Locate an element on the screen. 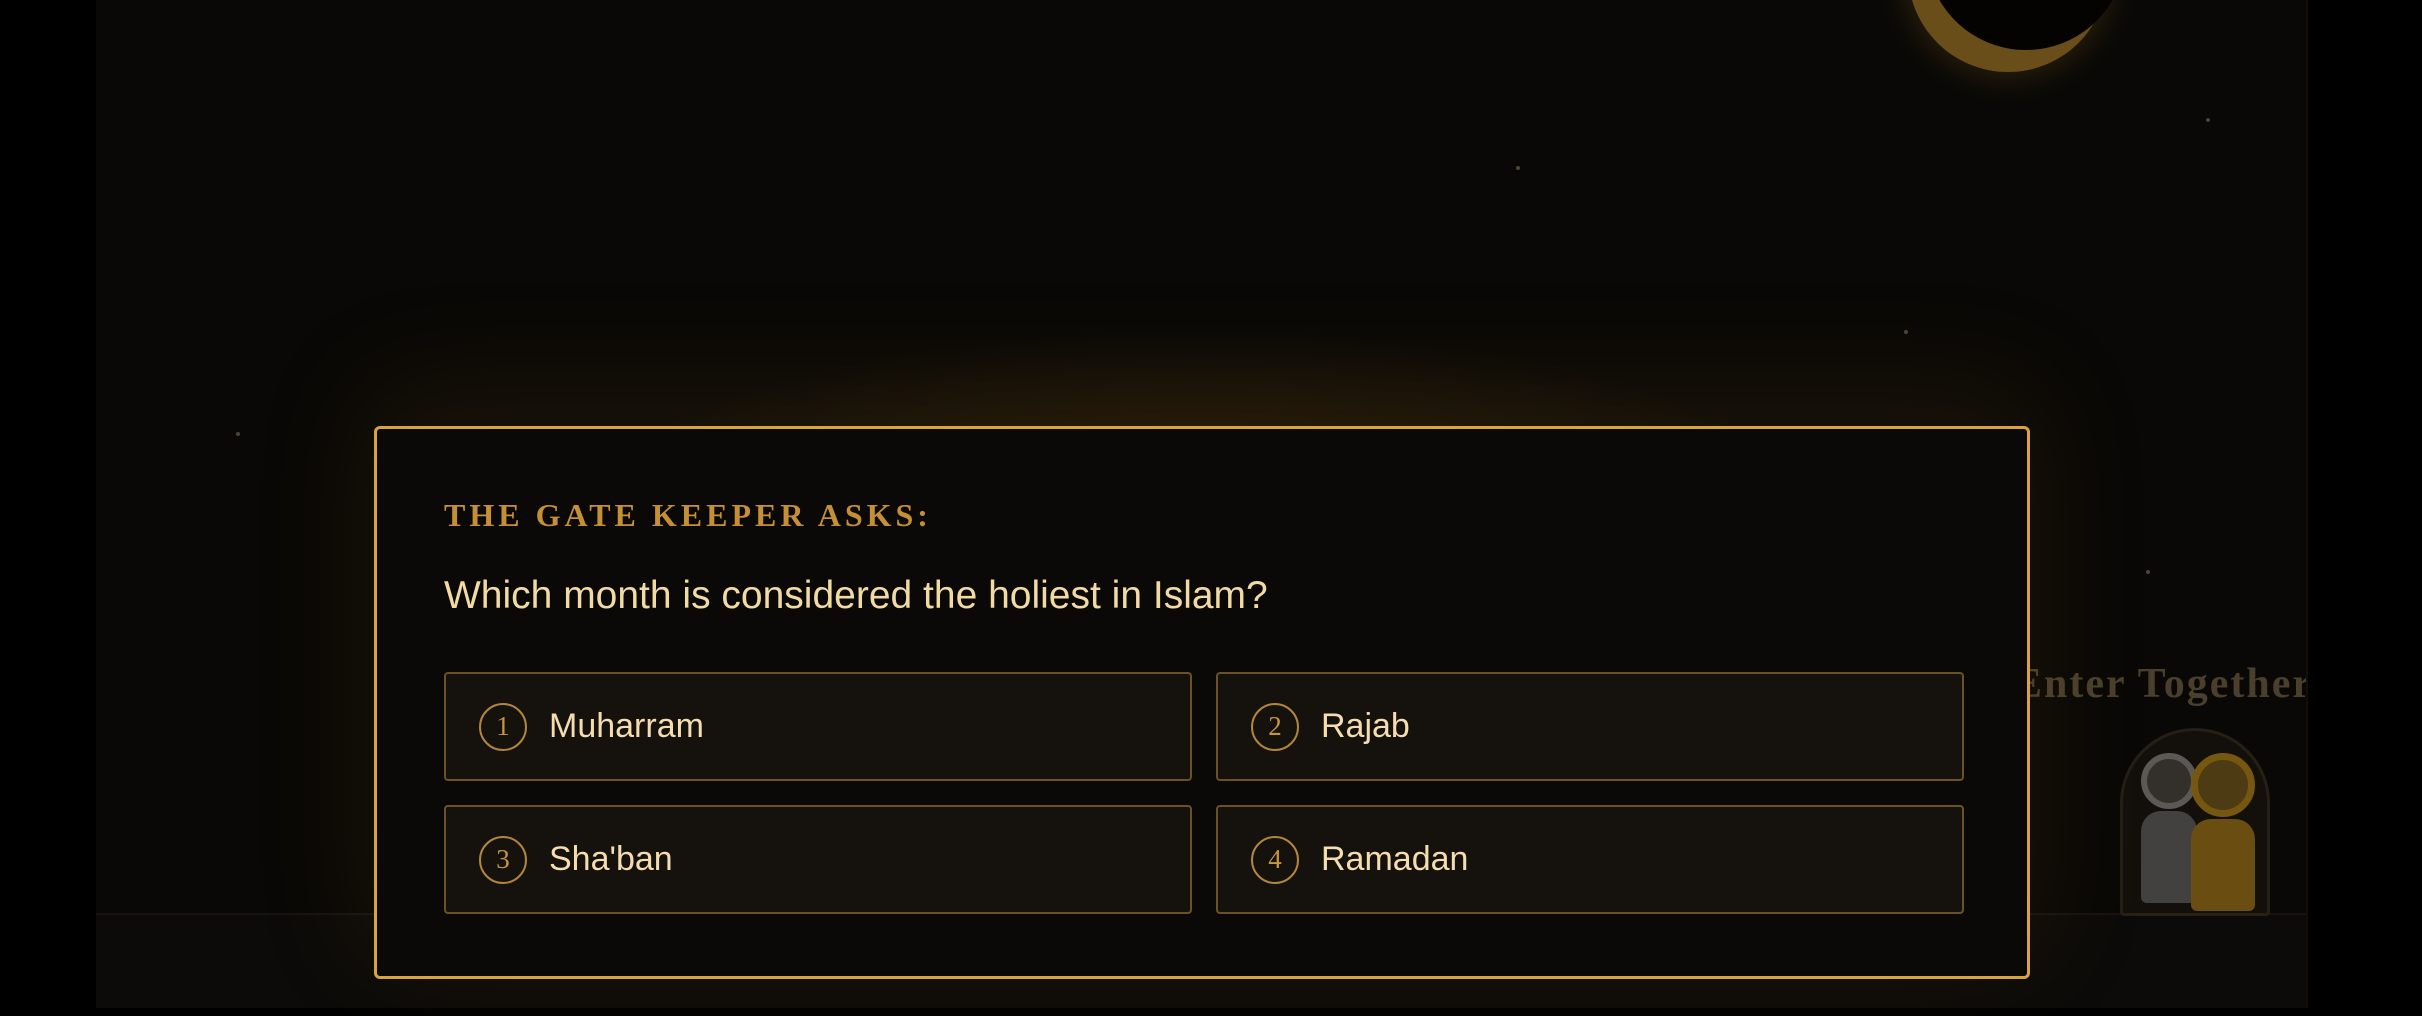 The image size is (2422, 1016). option-label: Muharram is located at coordinates (626, 726).